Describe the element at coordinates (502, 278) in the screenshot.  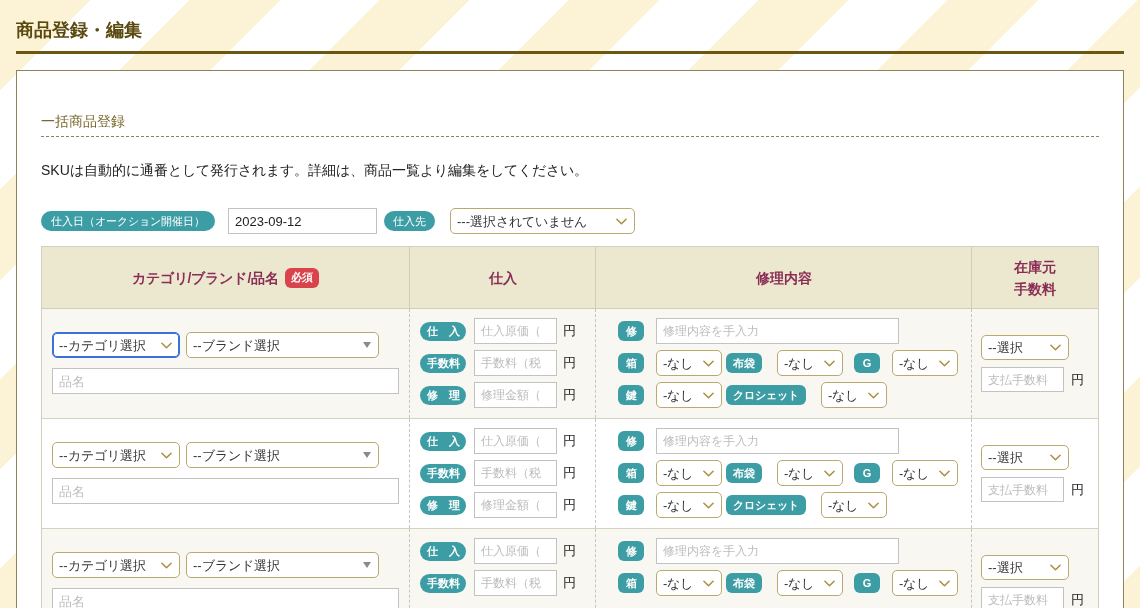
I see `column-header: 仕入` at that location.